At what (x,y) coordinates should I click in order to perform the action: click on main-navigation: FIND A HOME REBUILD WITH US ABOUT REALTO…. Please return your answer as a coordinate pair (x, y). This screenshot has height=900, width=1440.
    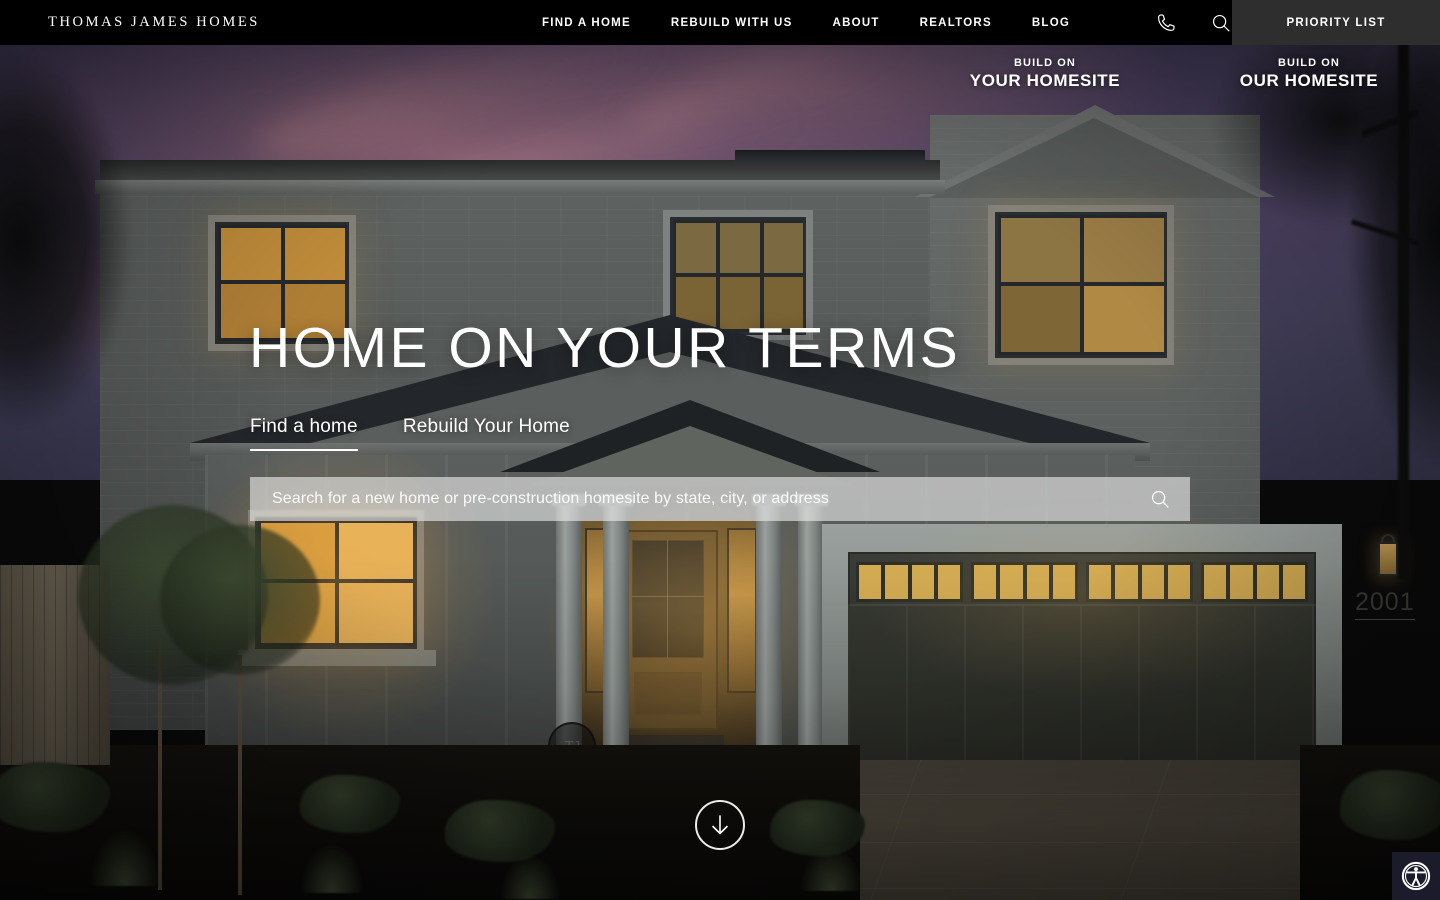
    Looking at the image, I should click on (806, 22).